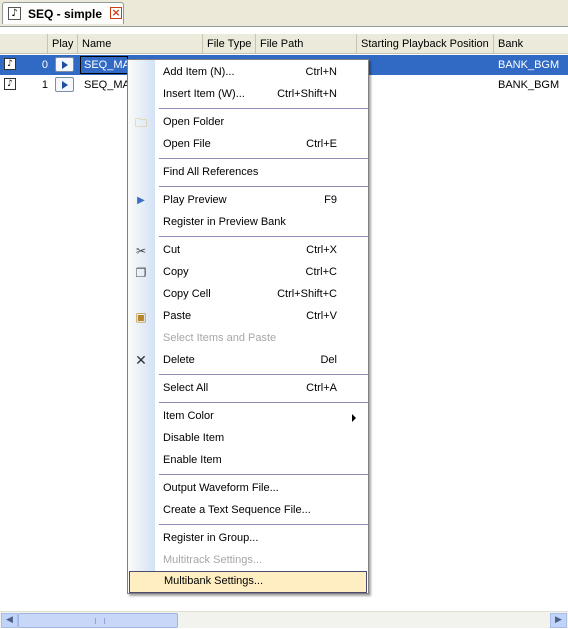 The image size is (568, 629). What do you see at coordinates (24, 43) in the screenshot?
I see `header-index` at bounding box center [24, 43].